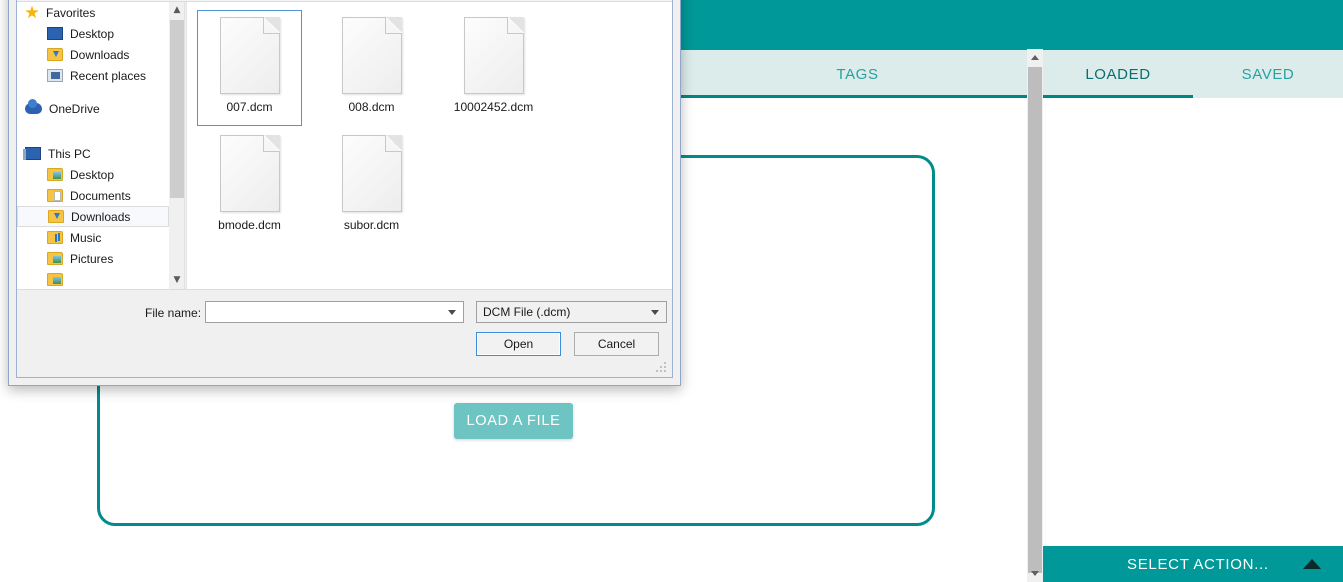  I want to click on load-a-file-label: LOAD A FILE, so click(513, 421).